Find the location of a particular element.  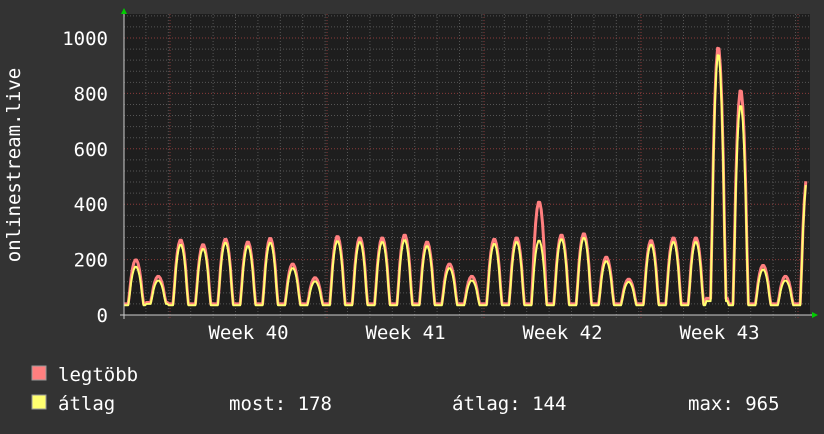

y-tick-label: 200 is located at coordinates (91, 261).